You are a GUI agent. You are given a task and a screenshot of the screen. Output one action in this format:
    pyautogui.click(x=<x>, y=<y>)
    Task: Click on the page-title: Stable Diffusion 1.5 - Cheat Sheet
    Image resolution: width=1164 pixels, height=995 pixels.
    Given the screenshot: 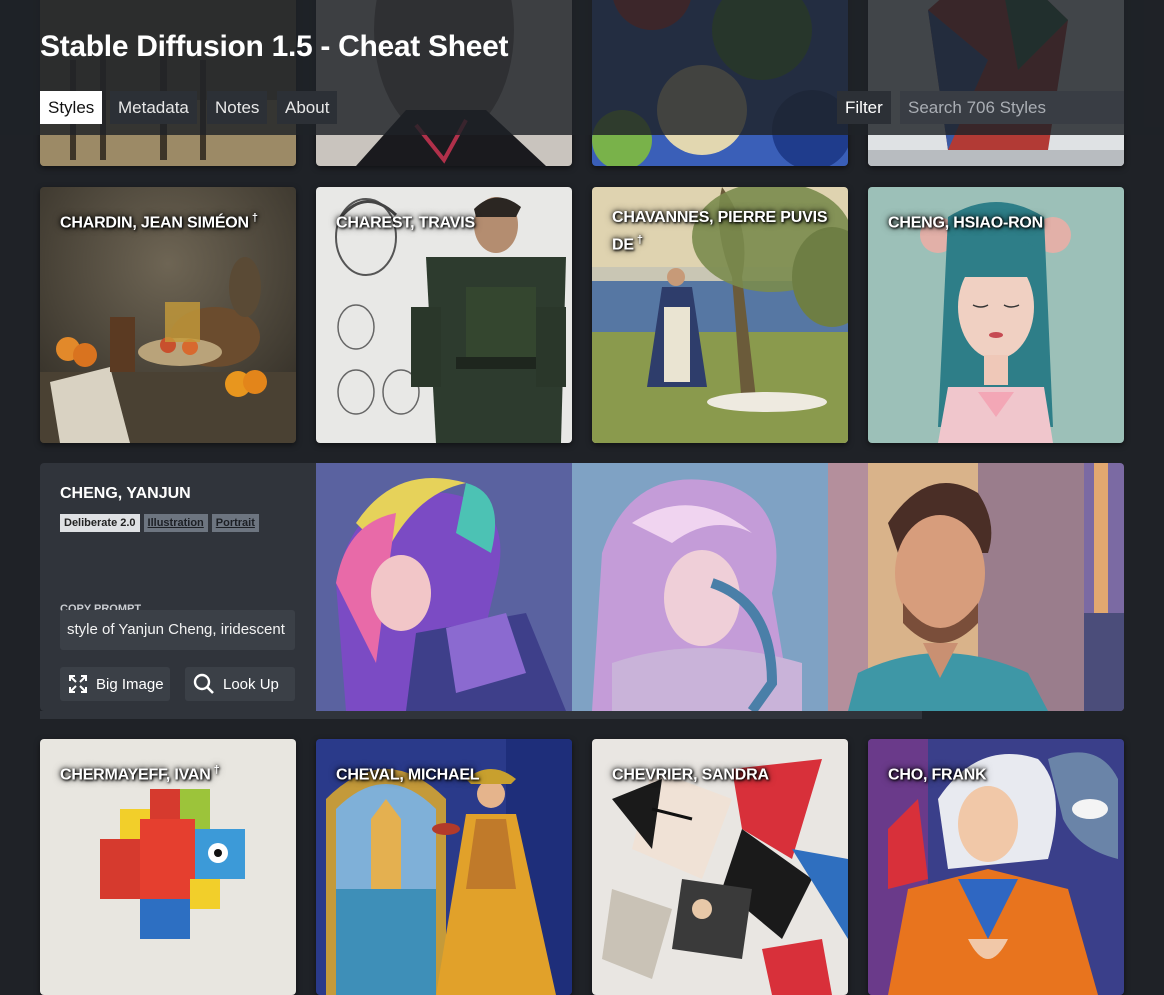 What is the action you would take?
    pyautogui.click(x=274, y=46)
    